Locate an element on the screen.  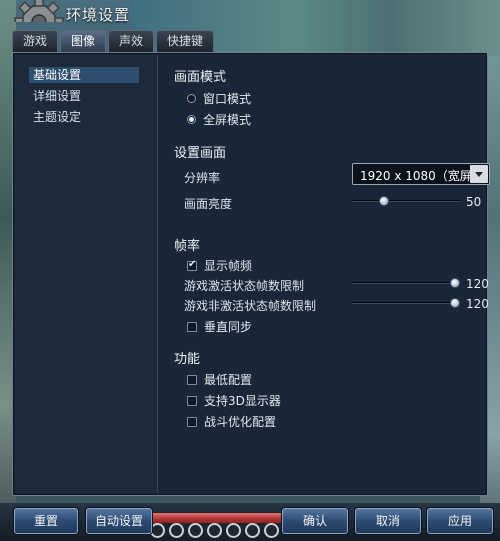
checkbox-show-fps: 显示帧频 is located at coordinates (219, 265).